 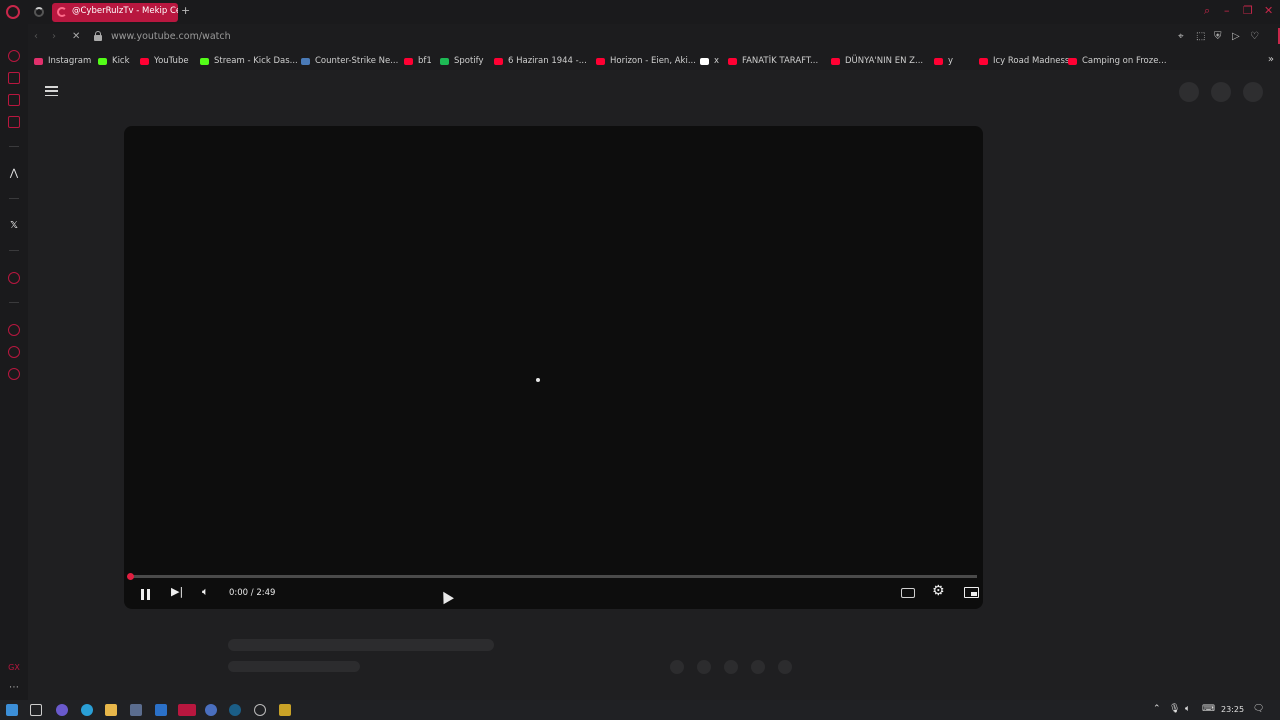 I want to click on store-icon, so click(x=136, y=710).